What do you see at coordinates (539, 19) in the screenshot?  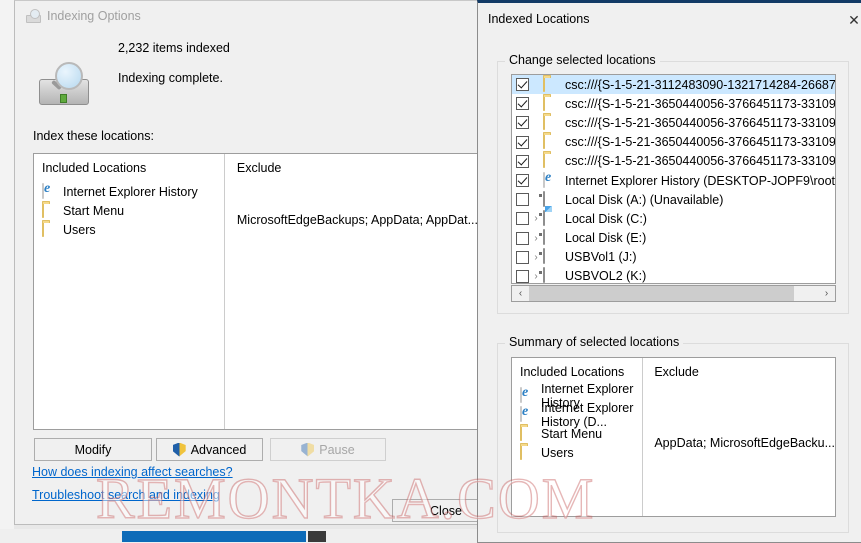 I see `dialog-title: Indexed Locations` at bounding box center [539, 19].